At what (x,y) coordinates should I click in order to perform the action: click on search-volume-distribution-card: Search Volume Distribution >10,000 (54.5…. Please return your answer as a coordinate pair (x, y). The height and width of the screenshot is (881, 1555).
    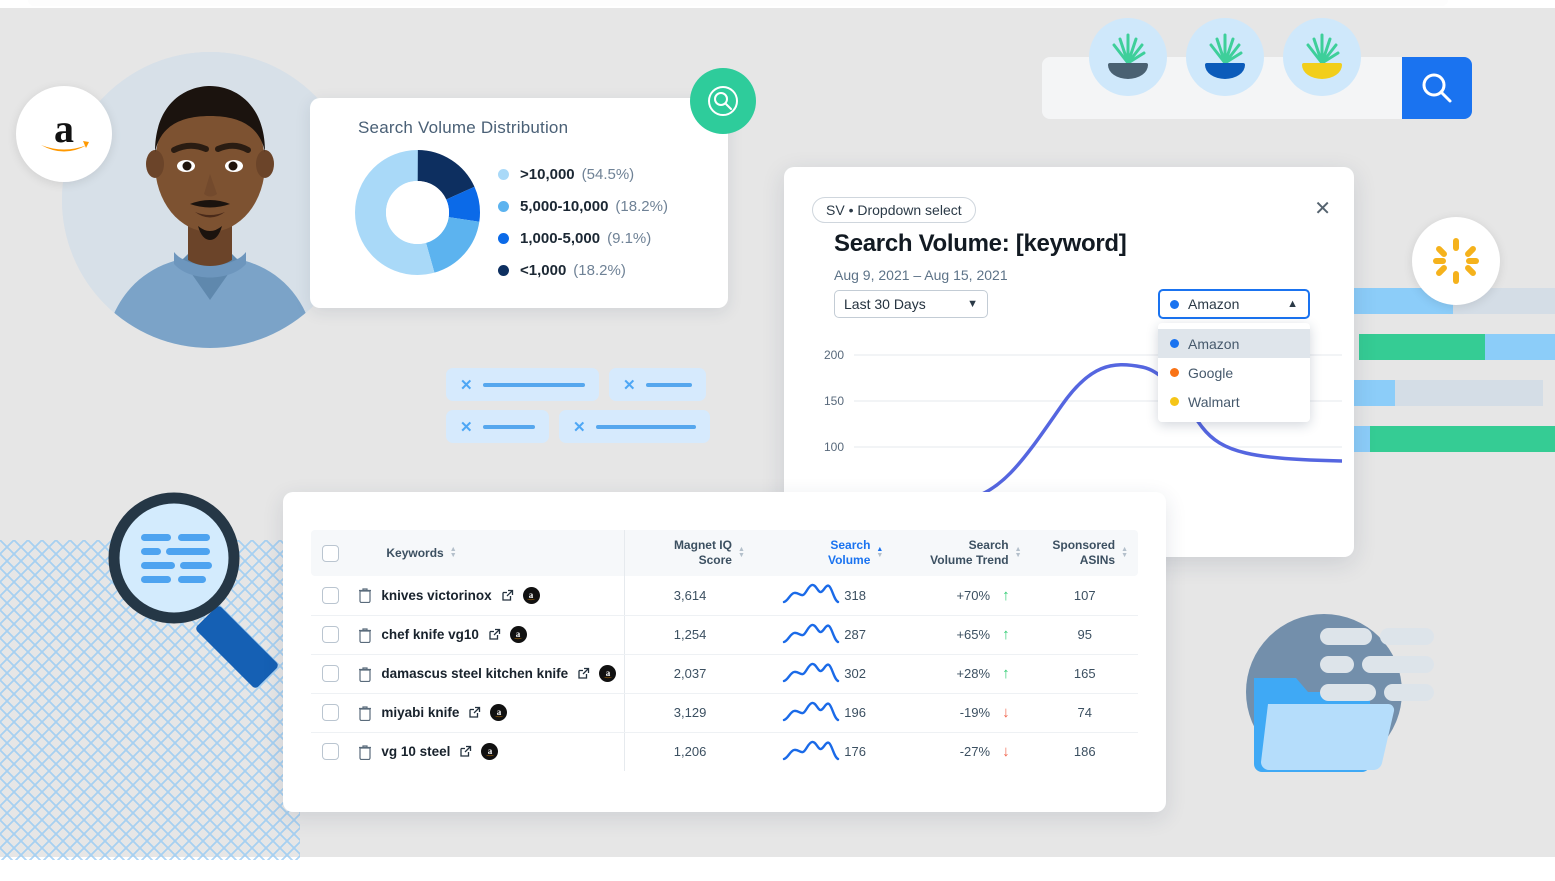
    Looking at the image, I should click on (519, 203).